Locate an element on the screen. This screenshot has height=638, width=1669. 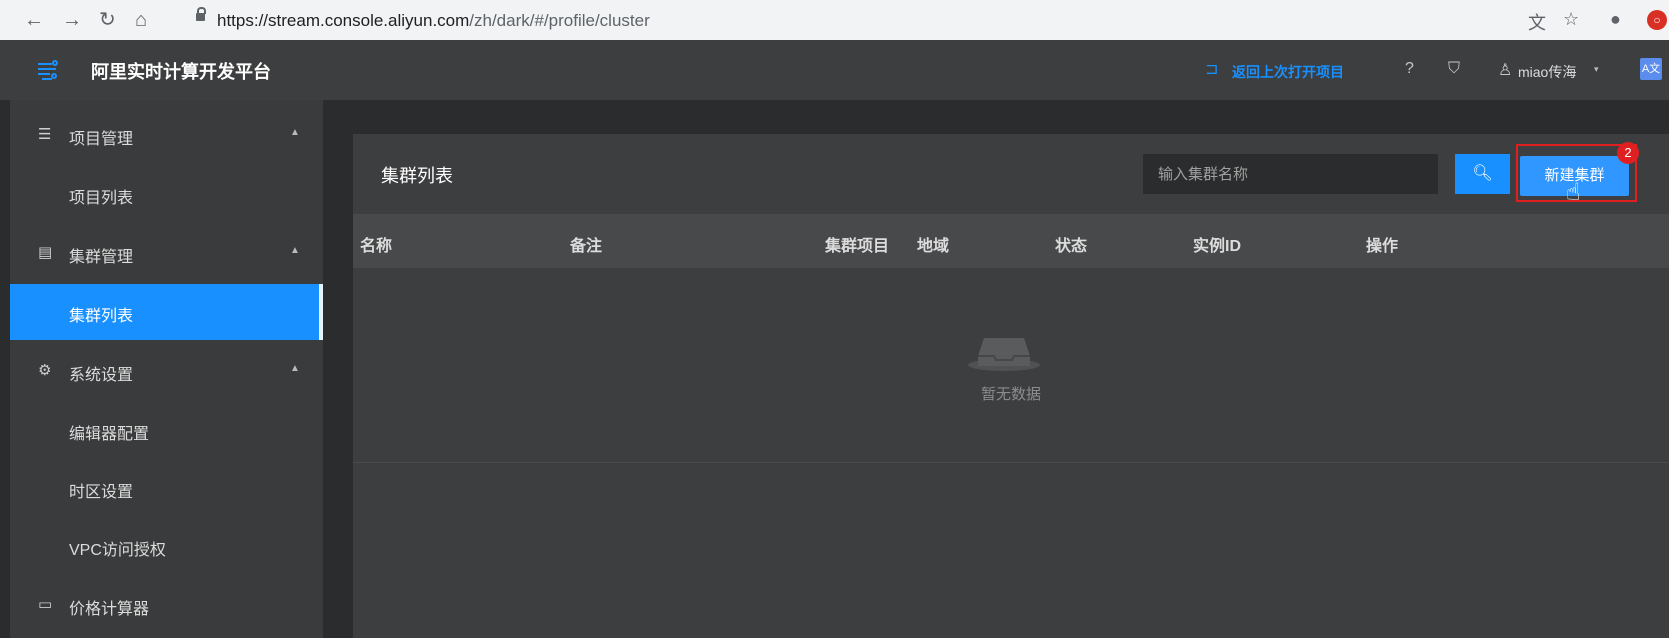
profile-avatar-icon: ● is located at coordinates (1615, 19).